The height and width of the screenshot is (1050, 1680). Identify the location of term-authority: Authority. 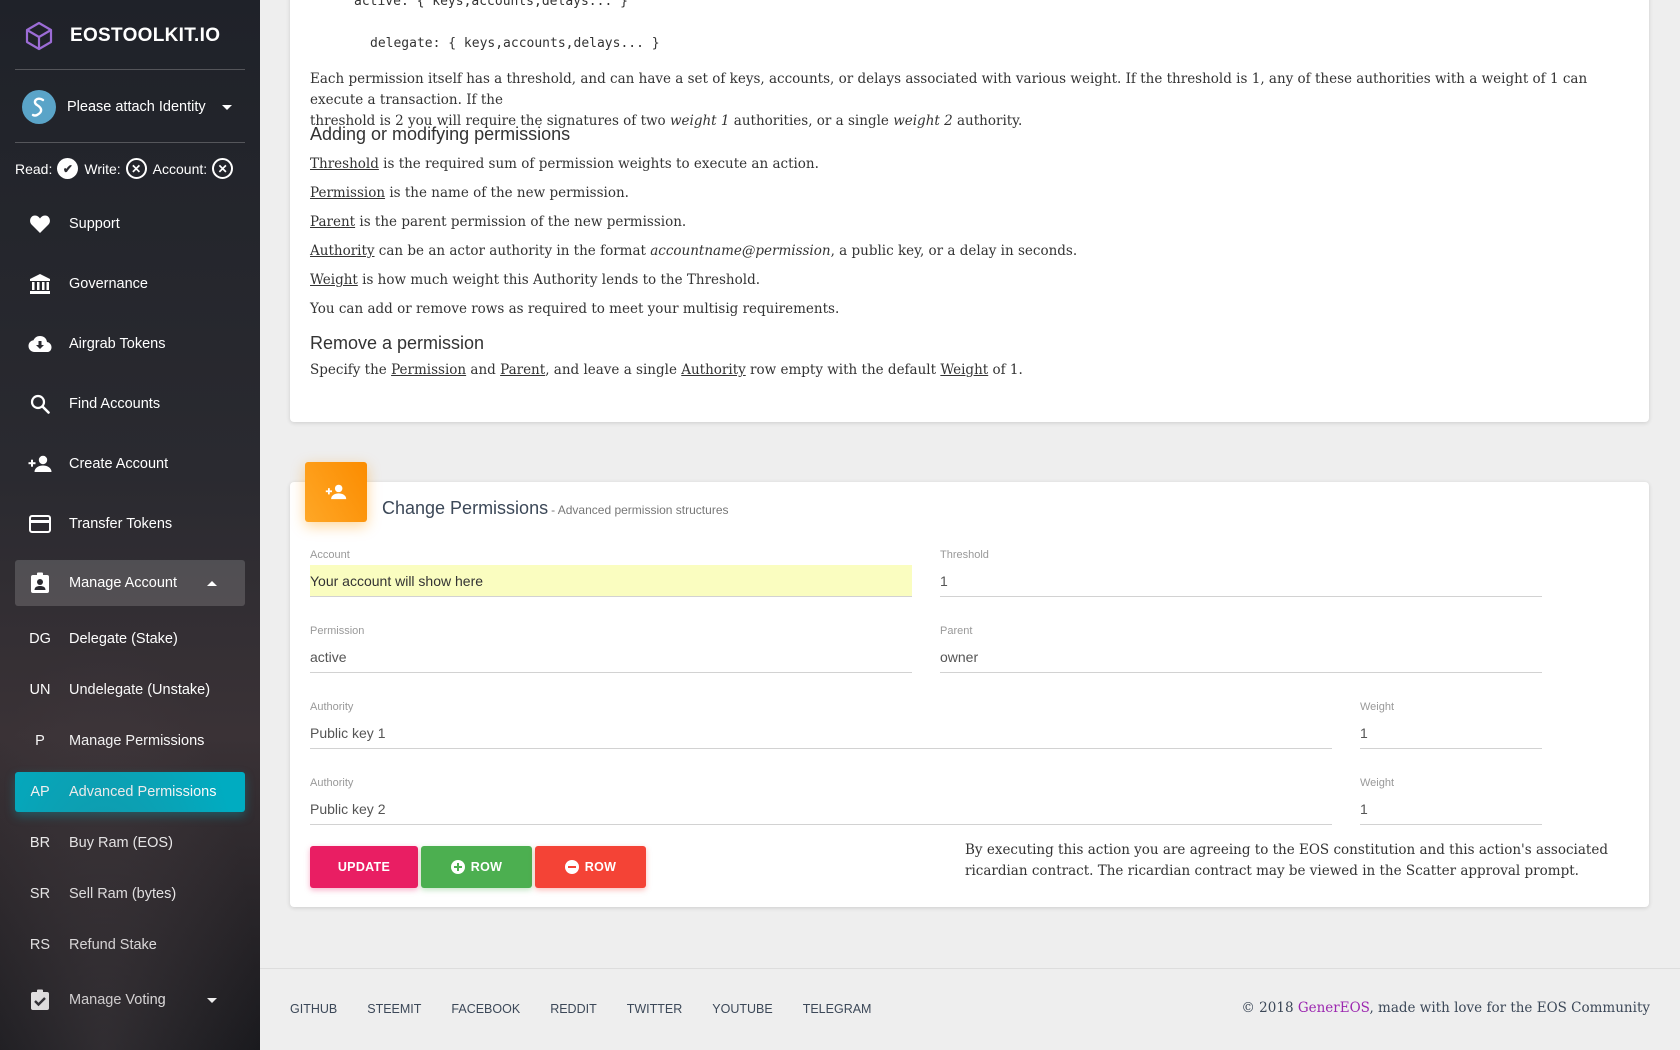
(713, 370).